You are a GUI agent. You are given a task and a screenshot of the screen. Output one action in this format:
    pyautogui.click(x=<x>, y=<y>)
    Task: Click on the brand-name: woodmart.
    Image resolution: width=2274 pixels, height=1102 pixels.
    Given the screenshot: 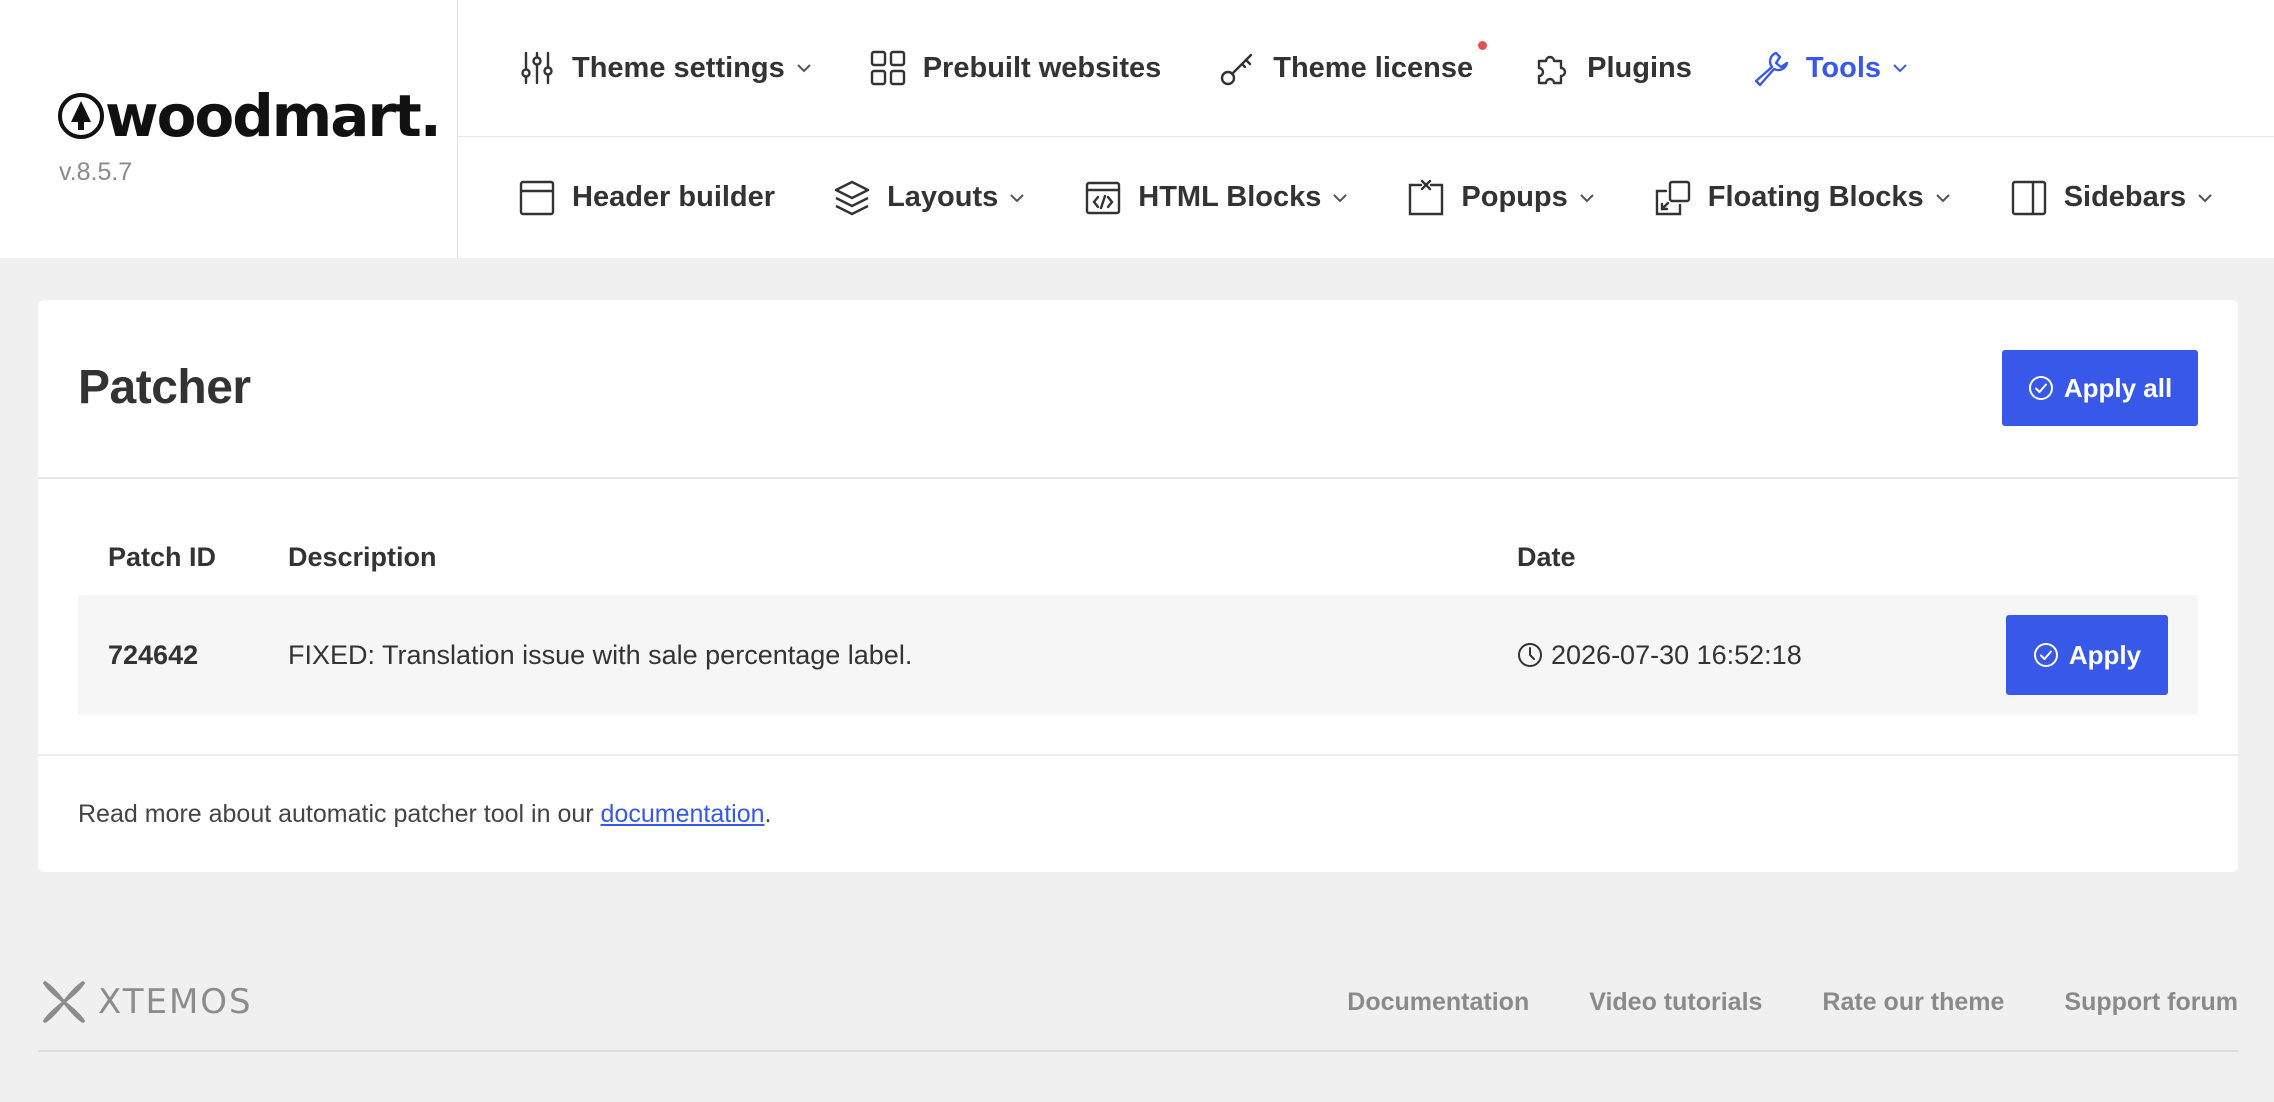 What is the action you would take?
    pyautogui.click(x=273, y=116)
    